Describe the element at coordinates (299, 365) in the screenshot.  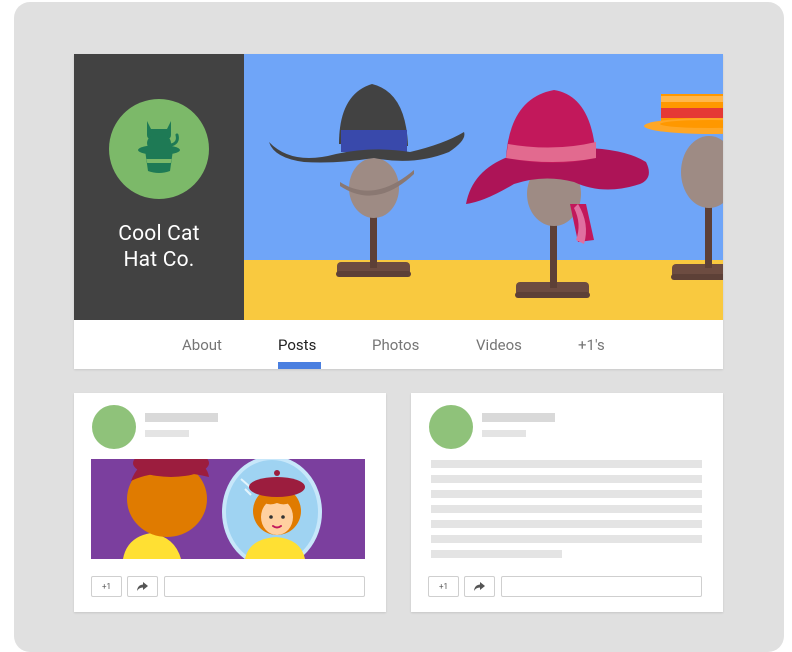
I see `active-tab-indicator` at that location.